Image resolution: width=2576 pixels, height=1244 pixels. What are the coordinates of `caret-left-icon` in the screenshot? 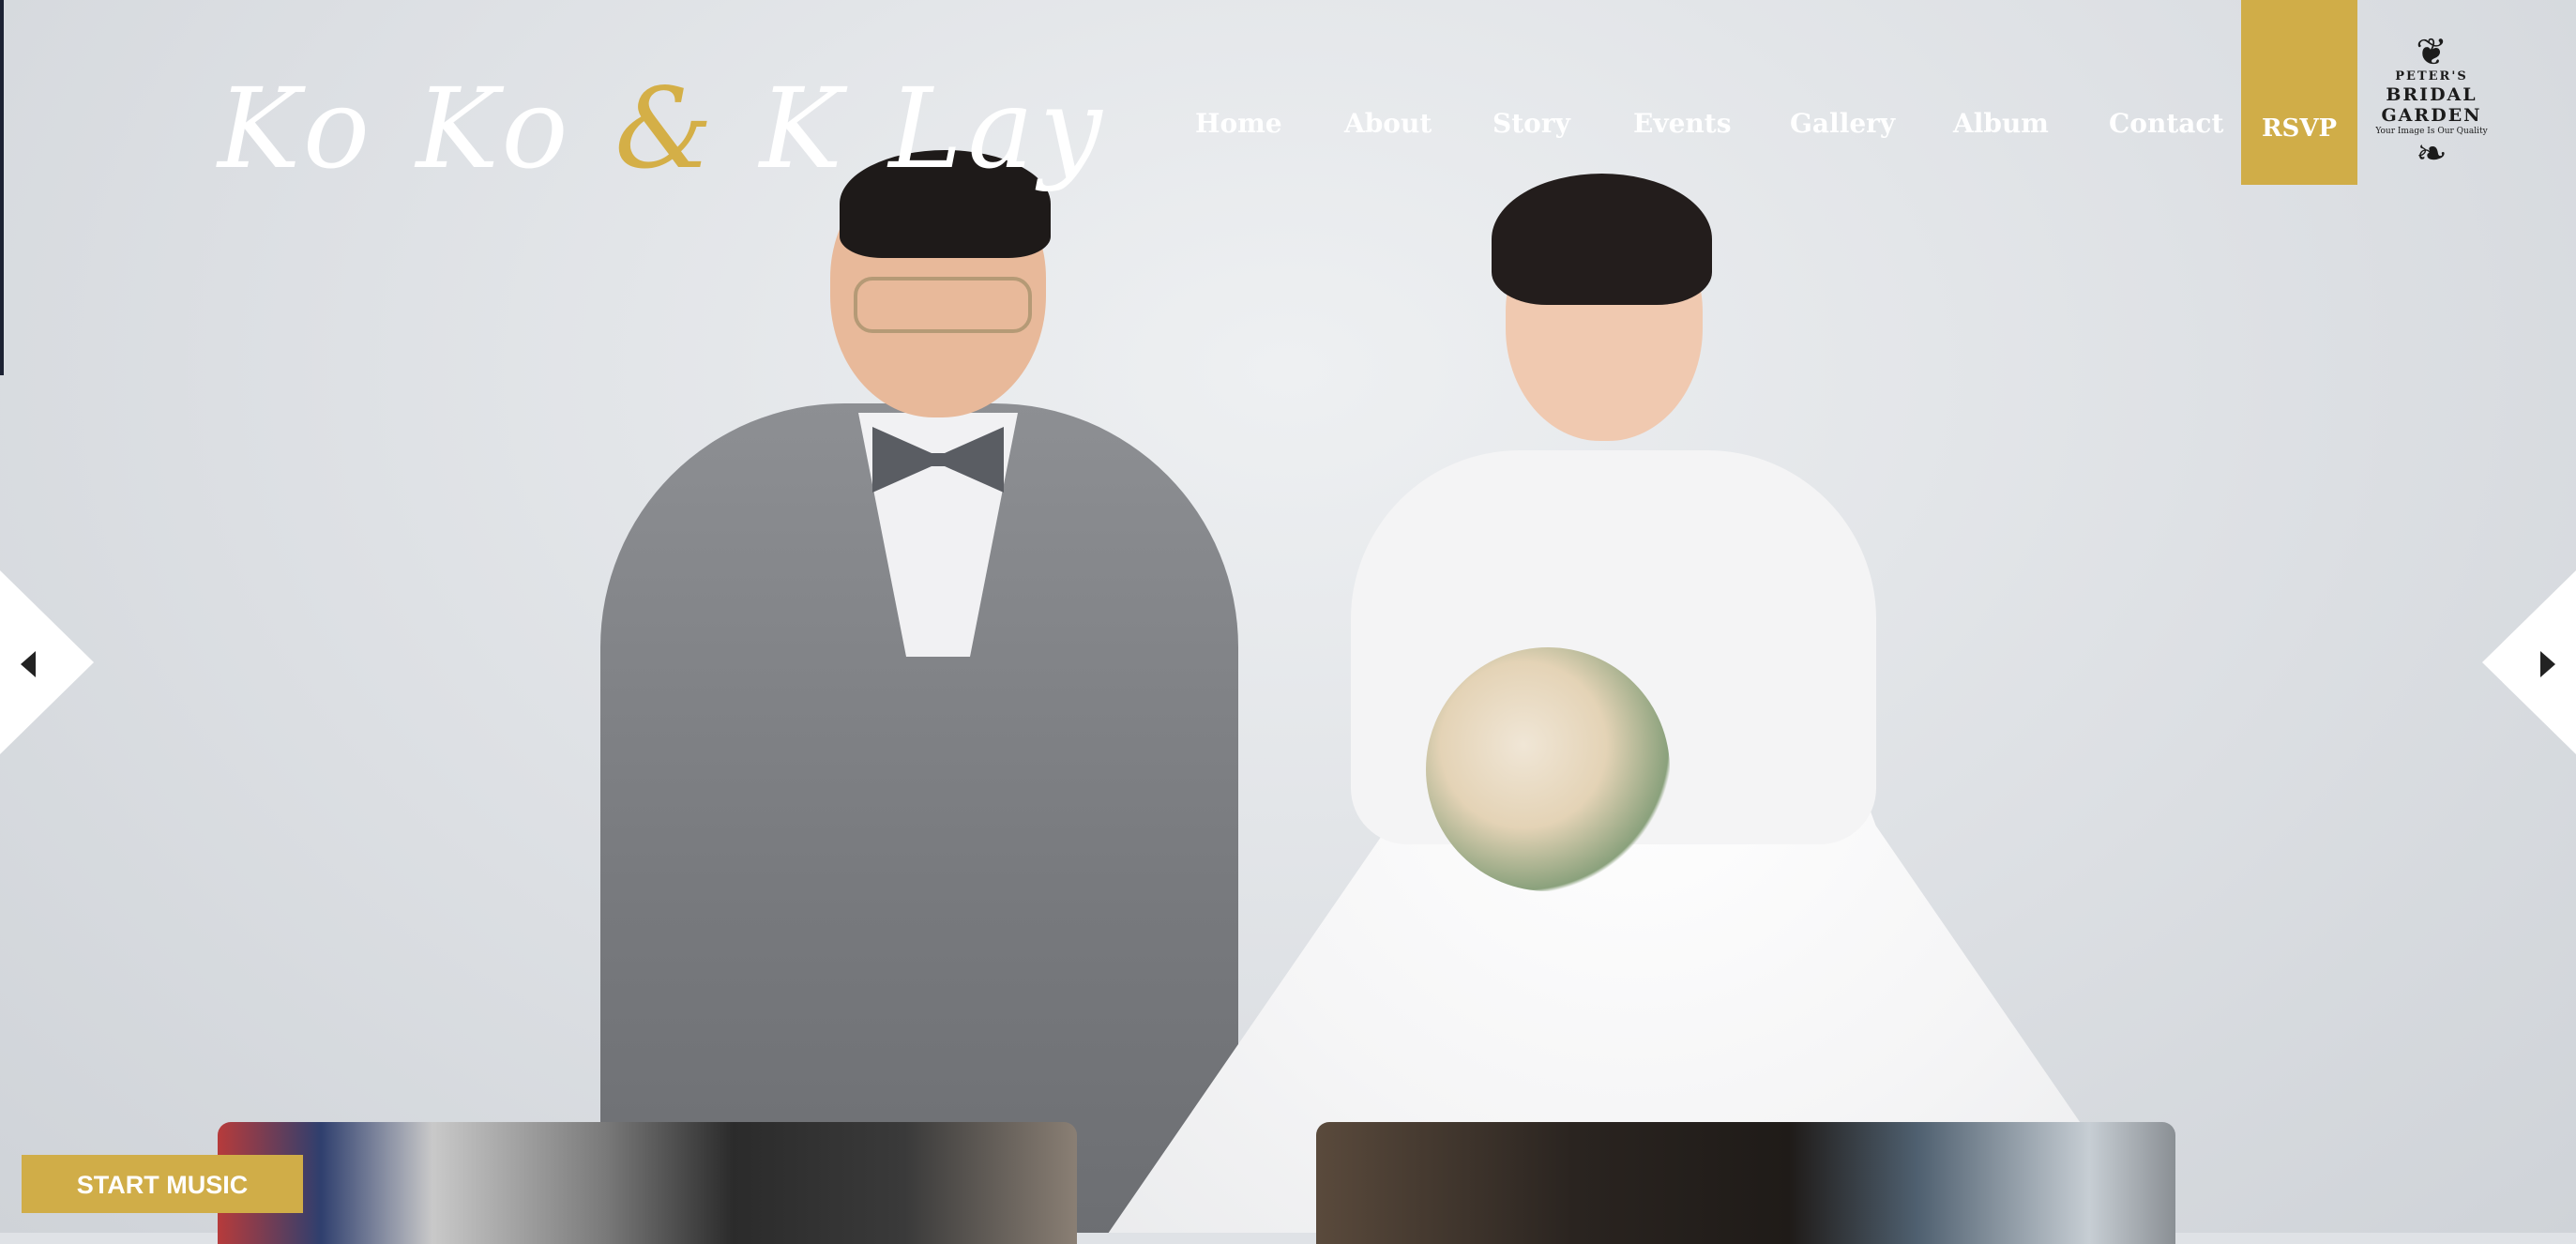 It's located at (28, 664).